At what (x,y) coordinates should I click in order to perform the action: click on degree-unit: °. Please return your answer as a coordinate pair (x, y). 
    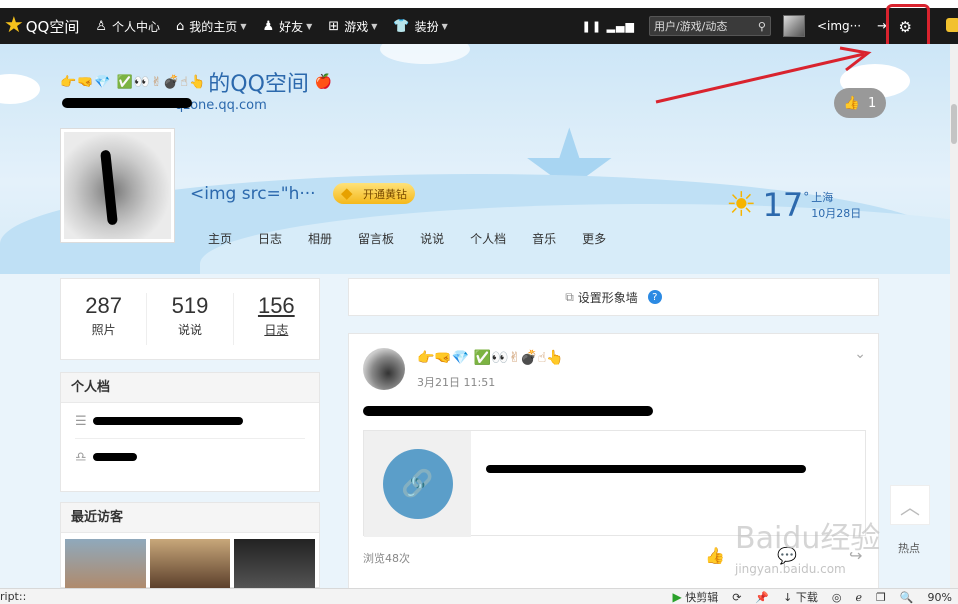
    Looking at the image, I should click on (806, 197).